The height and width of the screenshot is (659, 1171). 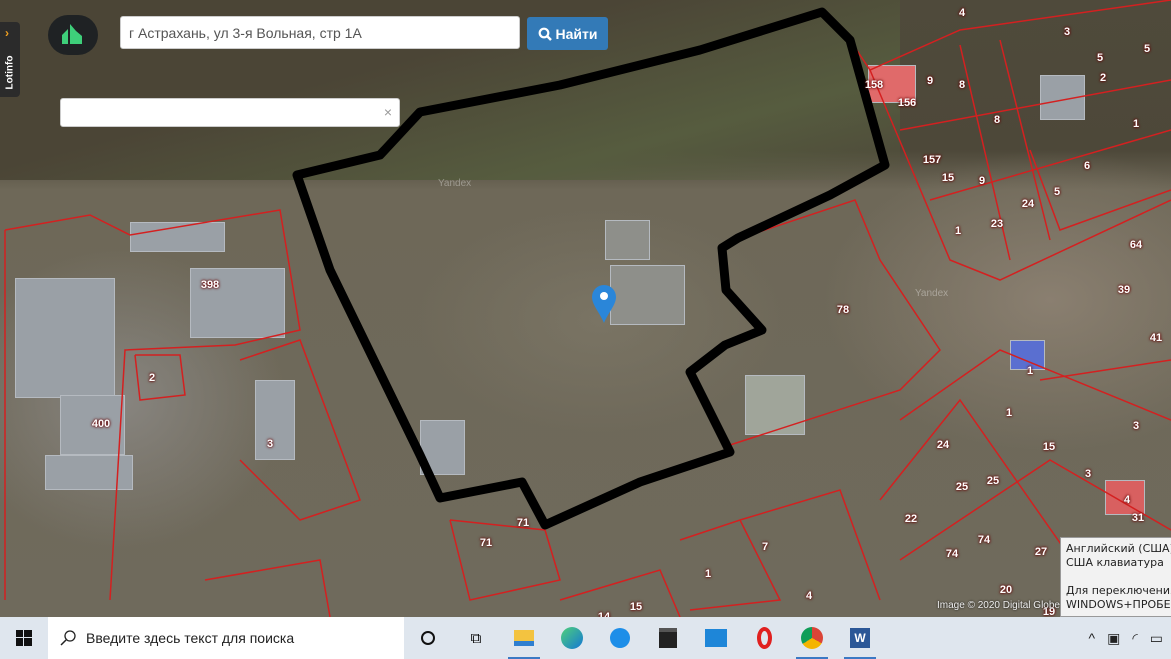 I want to click on windows-icon, so click(x=24, y=638).